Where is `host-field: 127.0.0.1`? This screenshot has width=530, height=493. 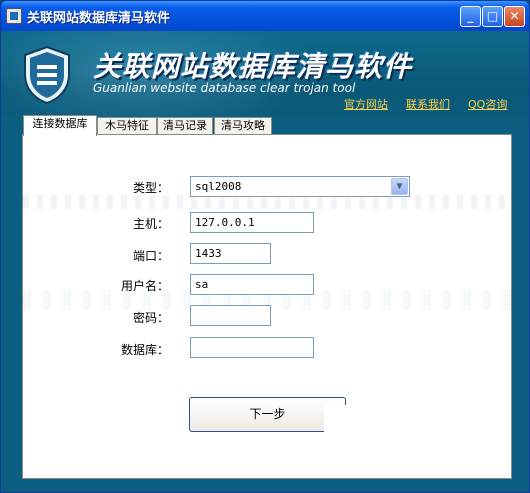
host-field: 127.0.0.1 is located at coordinates (252, 222).